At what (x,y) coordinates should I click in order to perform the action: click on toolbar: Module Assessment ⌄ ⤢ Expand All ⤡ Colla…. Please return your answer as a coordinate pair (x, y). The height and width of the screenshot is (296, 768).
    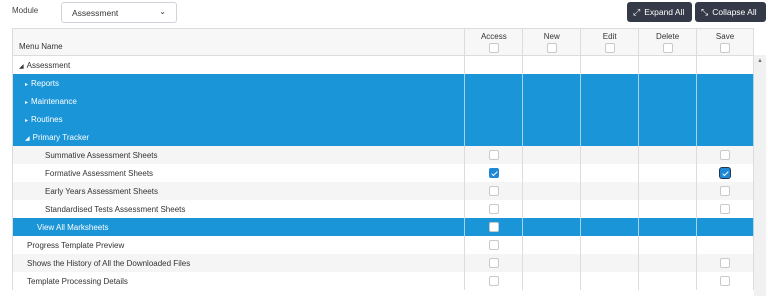
    Looking at the image, I should click on (384, 13).